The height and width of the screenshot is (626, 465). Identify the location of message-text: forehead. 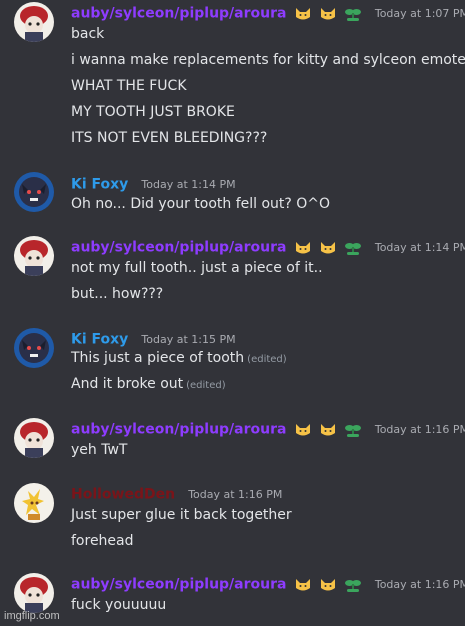
(102, 541).